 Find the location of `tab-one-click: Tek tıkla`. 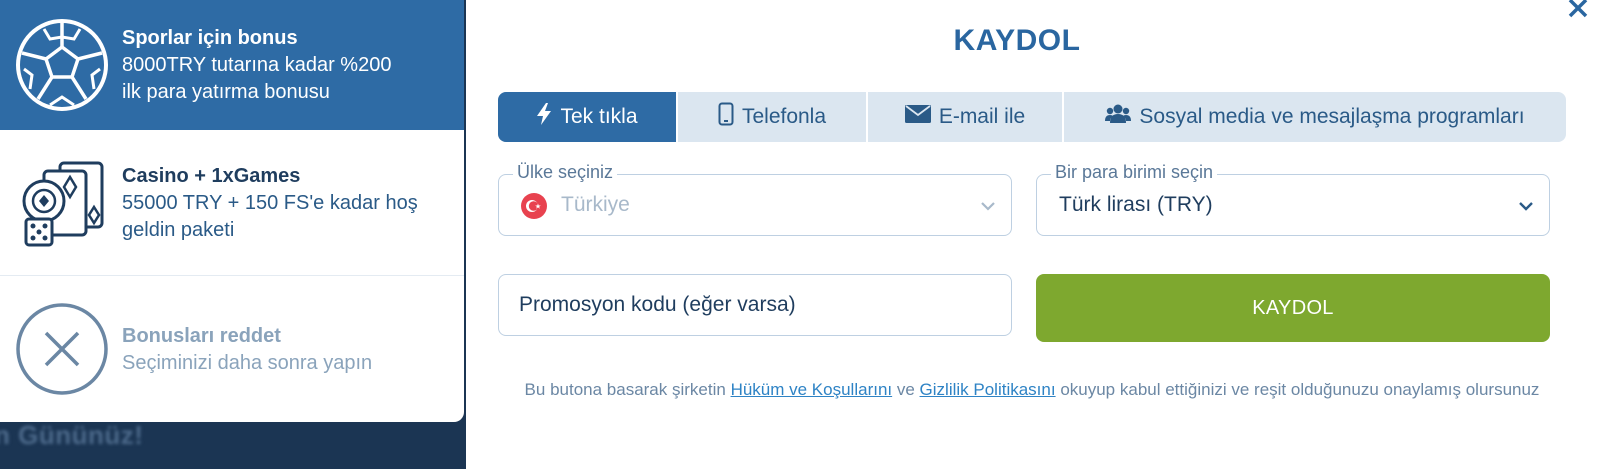

tab-one-click: Tek tıkla is located at coordinates (588, 117).